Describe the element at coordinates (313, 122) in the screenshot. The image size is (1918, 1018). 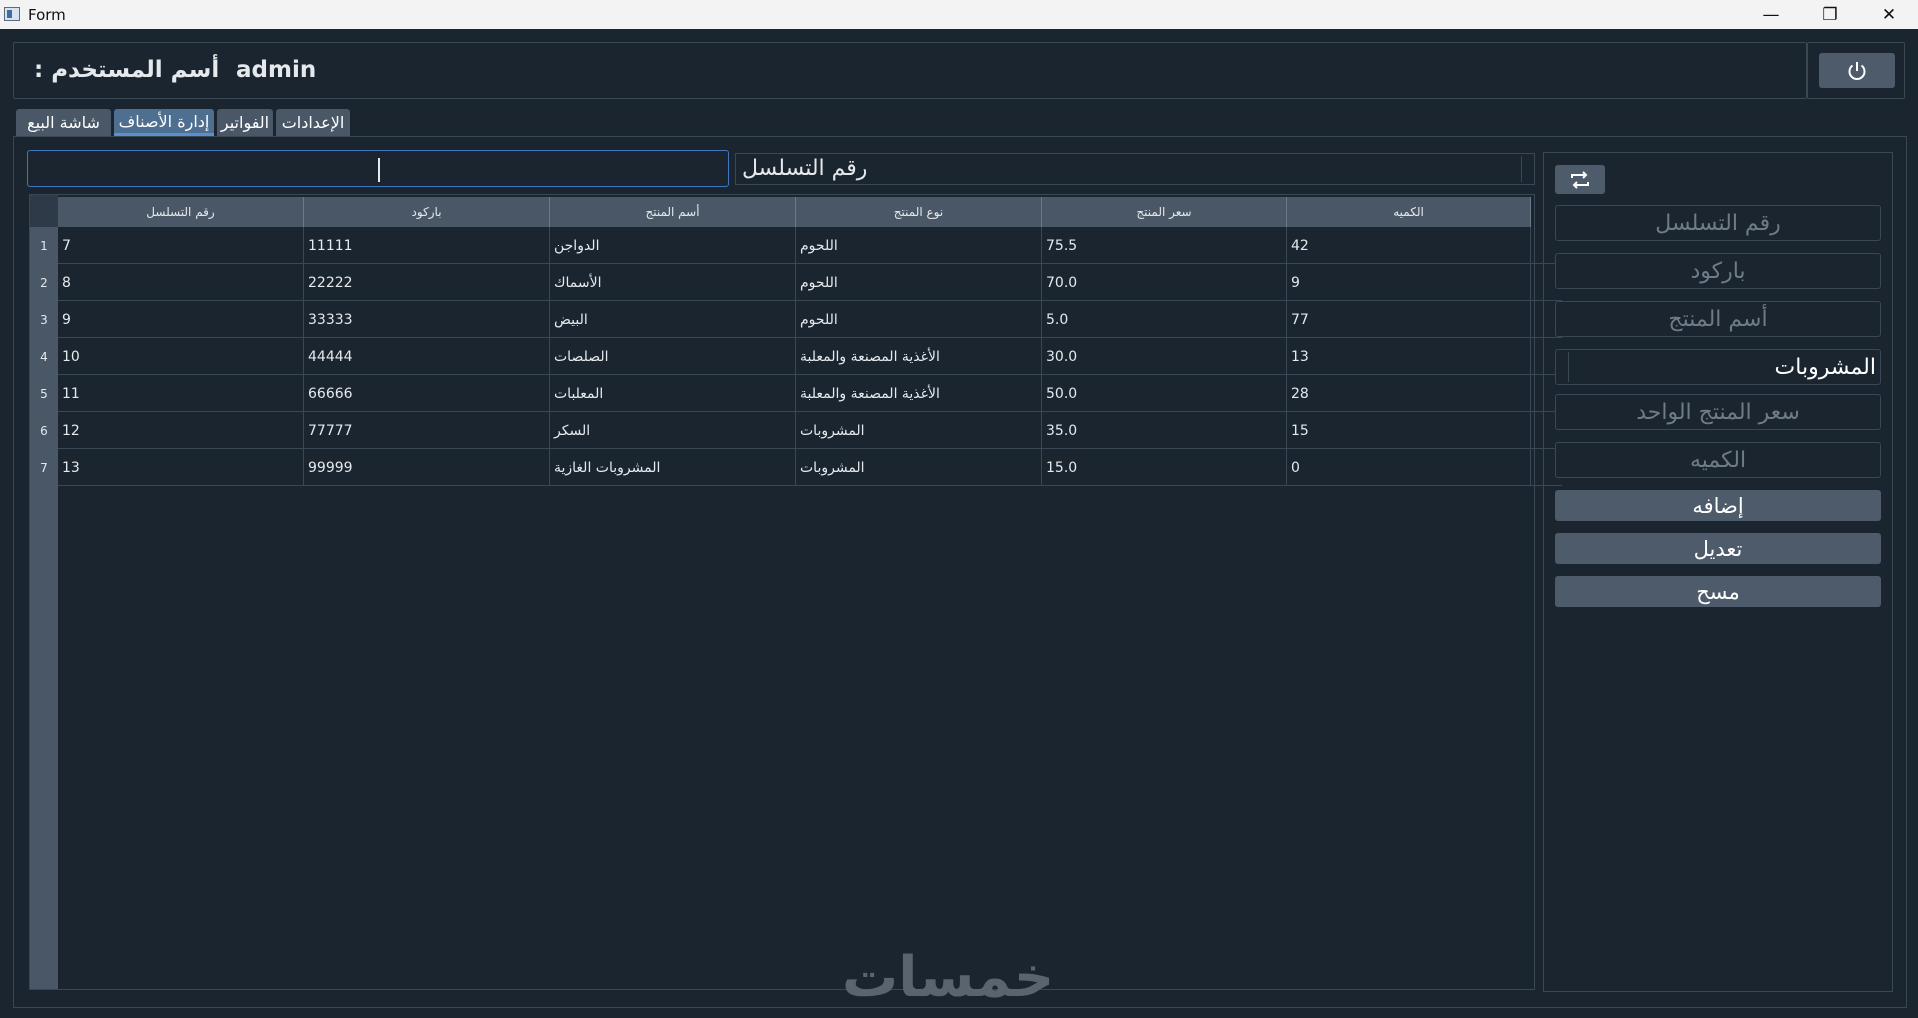
I see `tab-settings: الإعدادات` at that location.